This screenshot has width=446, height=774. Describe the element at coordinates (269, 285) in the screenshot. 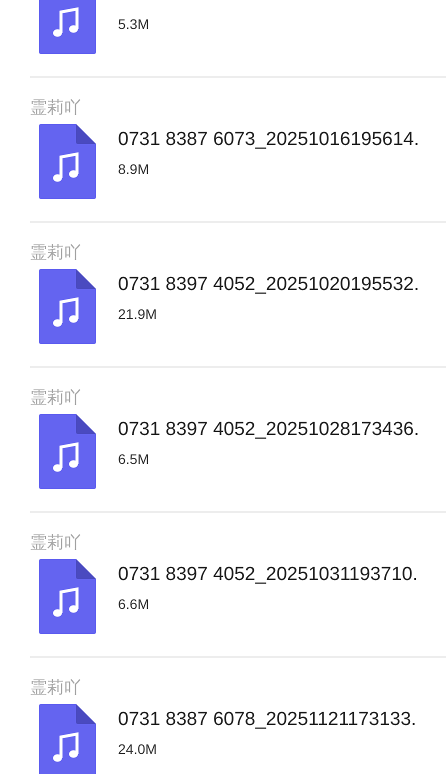

I see `file-name: 0731 8397 4052_20251020195532.` at that location.